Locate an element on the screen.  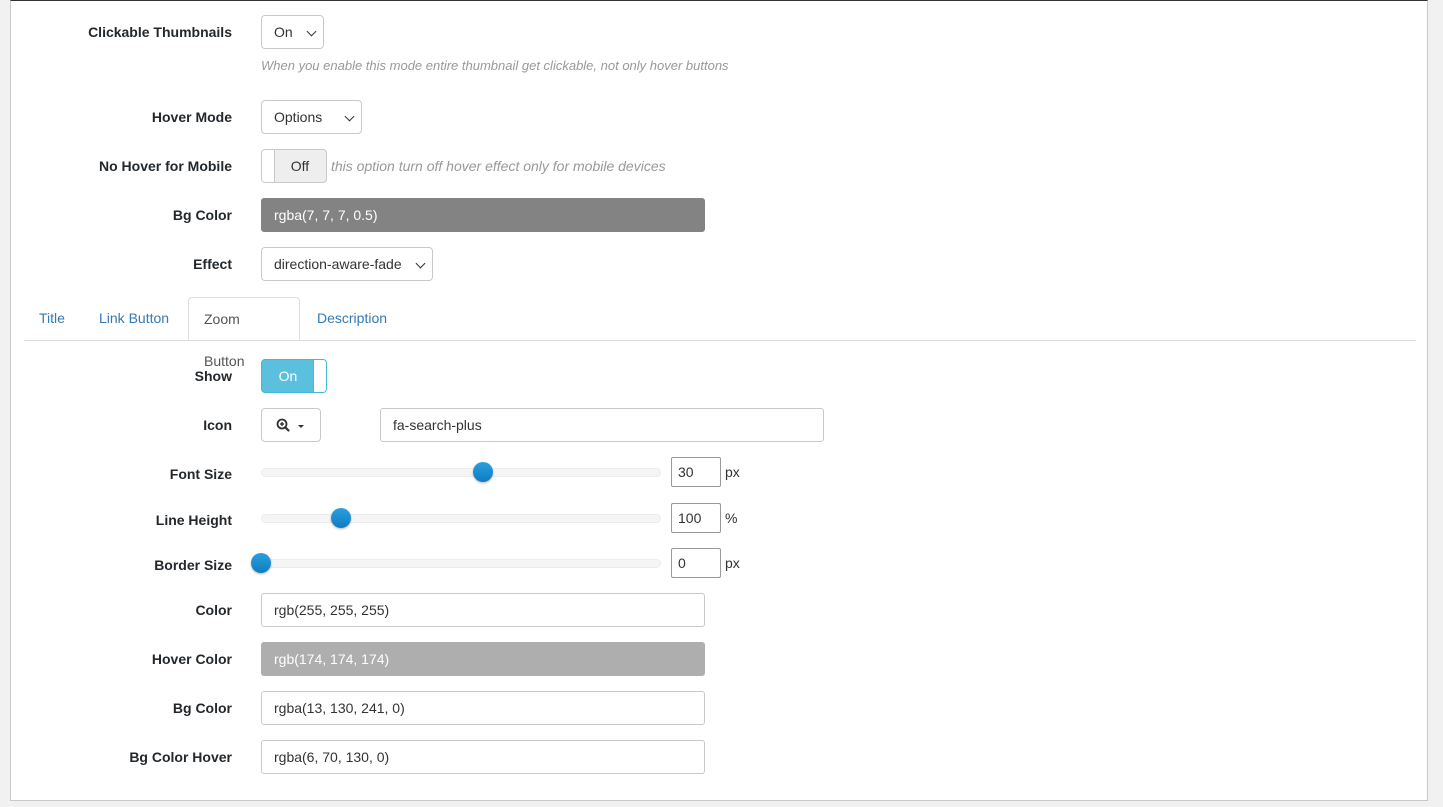
tab-link-button: Link Button is located at coordinates (134, 318).